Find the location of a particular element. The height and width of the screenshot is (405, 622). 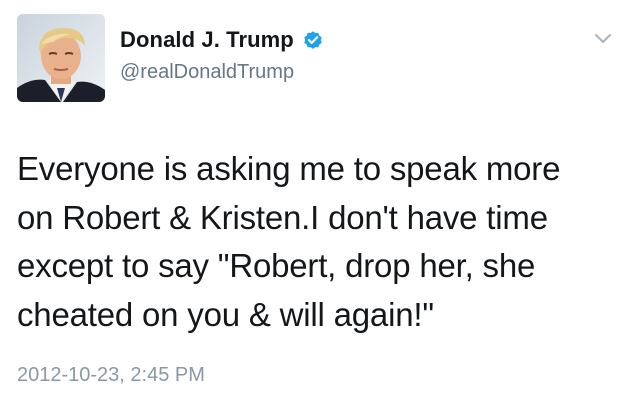

avatar is located at coordinates (61, 58).